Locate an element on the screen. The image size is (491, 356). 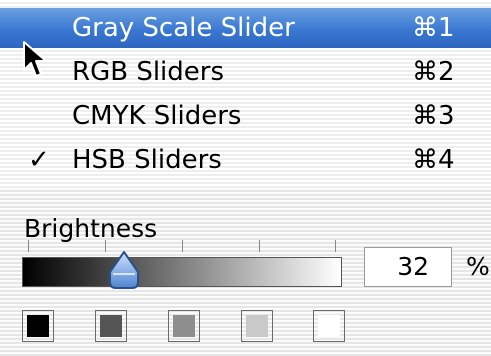
swatch-white is located at coordinates (329, 326).